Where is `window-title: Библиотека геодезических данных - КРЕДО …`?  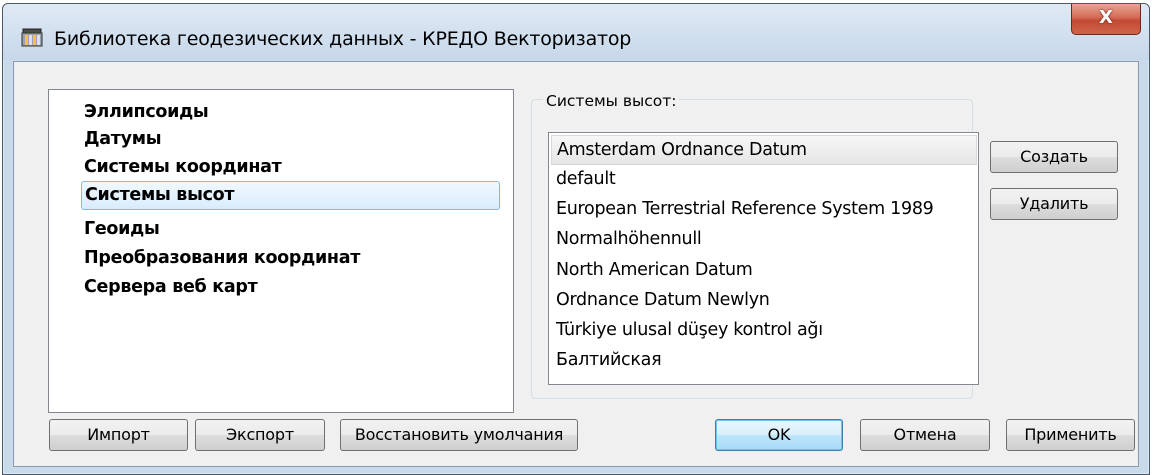
window-title: Библиотека геодезических данных - КРЕДО … is located at coordinates (343, 39).